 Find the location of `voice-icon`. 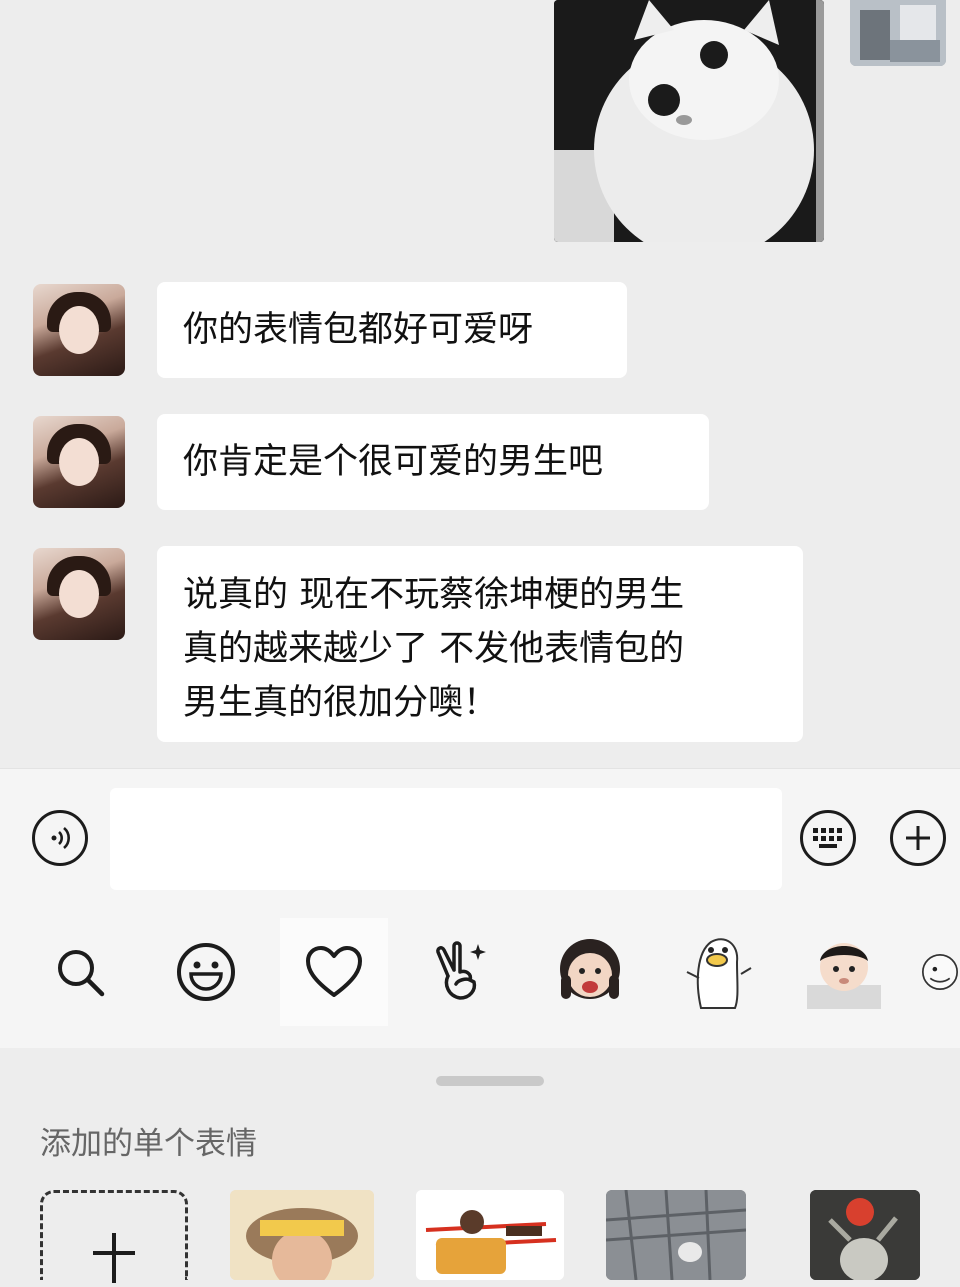

voice-icon is located at coordinates (60, 838).